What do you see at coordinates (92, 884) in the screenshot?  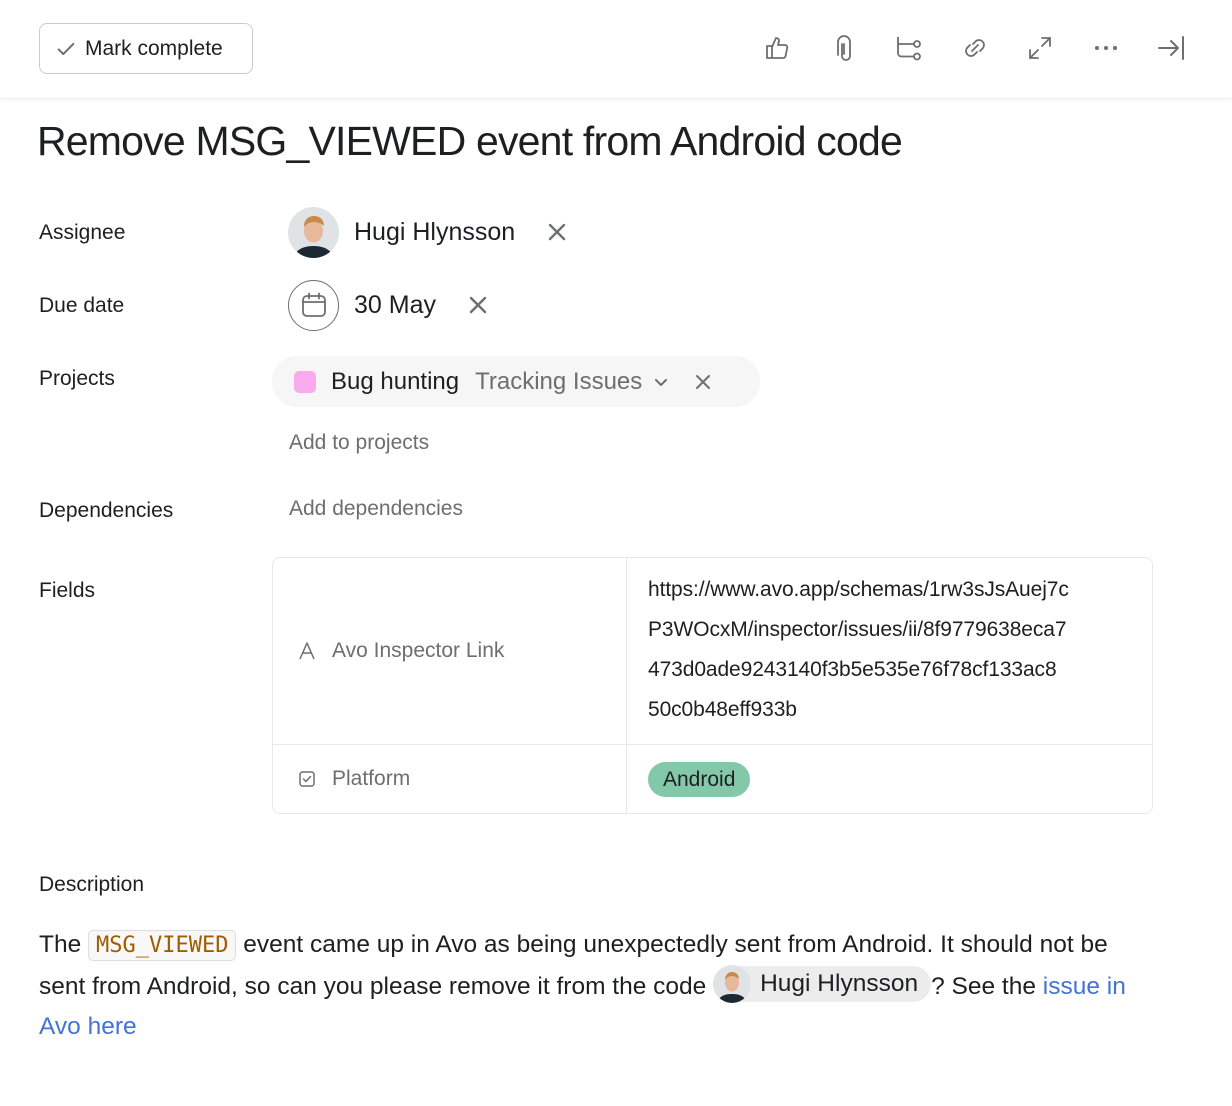 I see `description-label: Description` at bounding box center [92, 884].